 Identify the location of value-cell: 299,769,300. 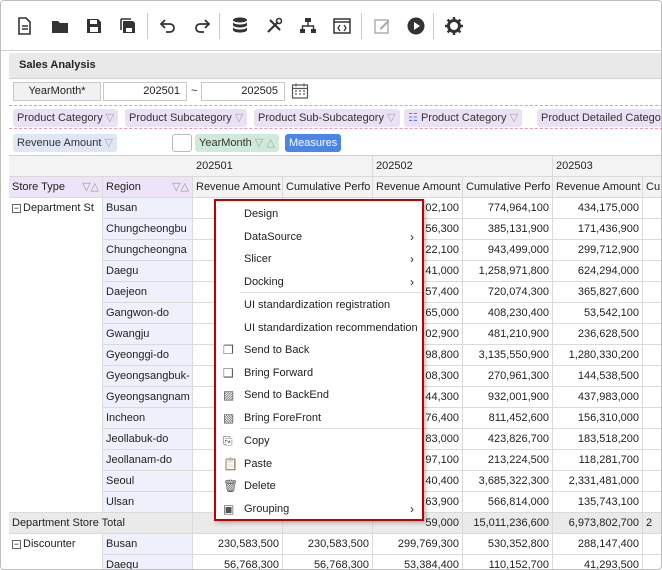
(418, 544).